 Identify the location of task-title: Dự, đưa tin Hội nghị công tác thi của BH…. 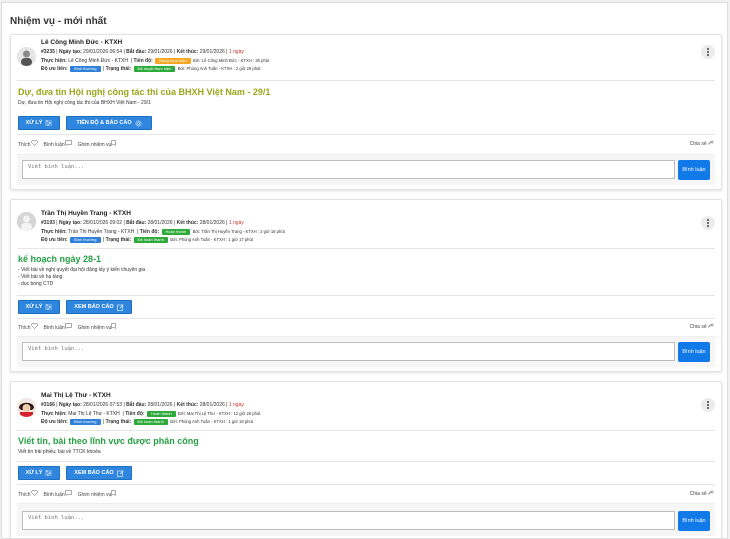
(144, 92).